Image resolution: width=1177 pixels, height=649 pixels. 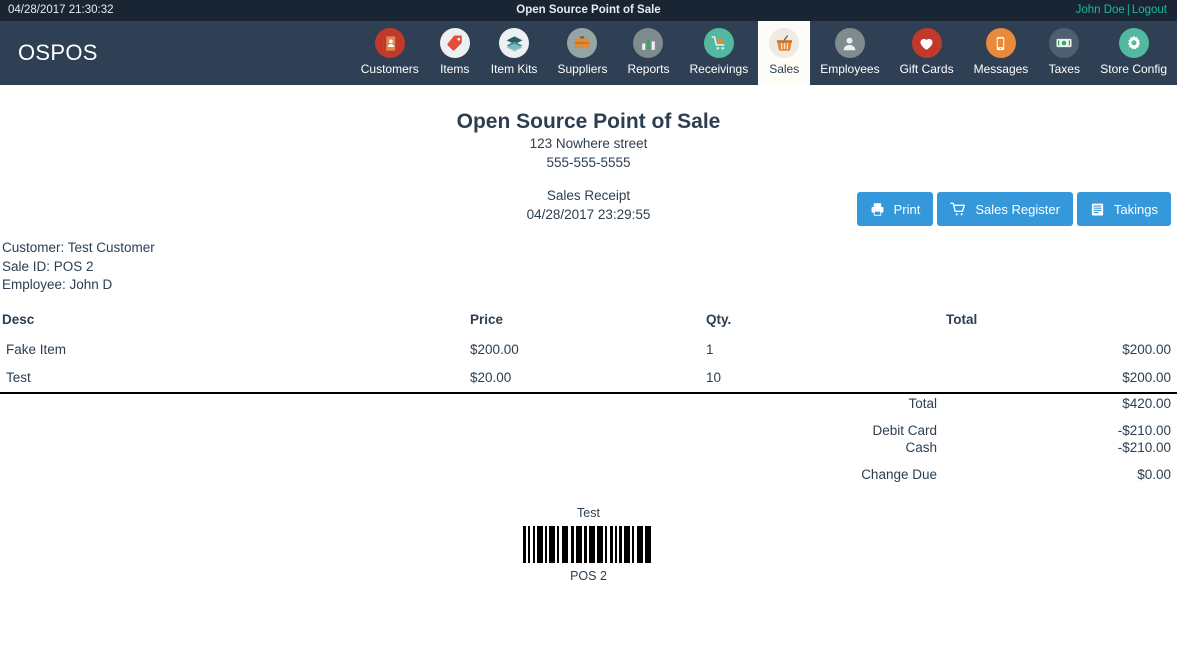 What do you see at coordinates (588, 424) in the screenshot?
I see `summary-row: Debit Card -$210.00` at bounding box center [588, 424].